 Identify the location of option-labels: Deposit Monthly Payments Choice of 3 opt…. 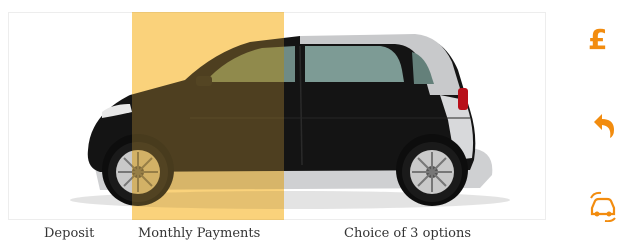
(273, 234).